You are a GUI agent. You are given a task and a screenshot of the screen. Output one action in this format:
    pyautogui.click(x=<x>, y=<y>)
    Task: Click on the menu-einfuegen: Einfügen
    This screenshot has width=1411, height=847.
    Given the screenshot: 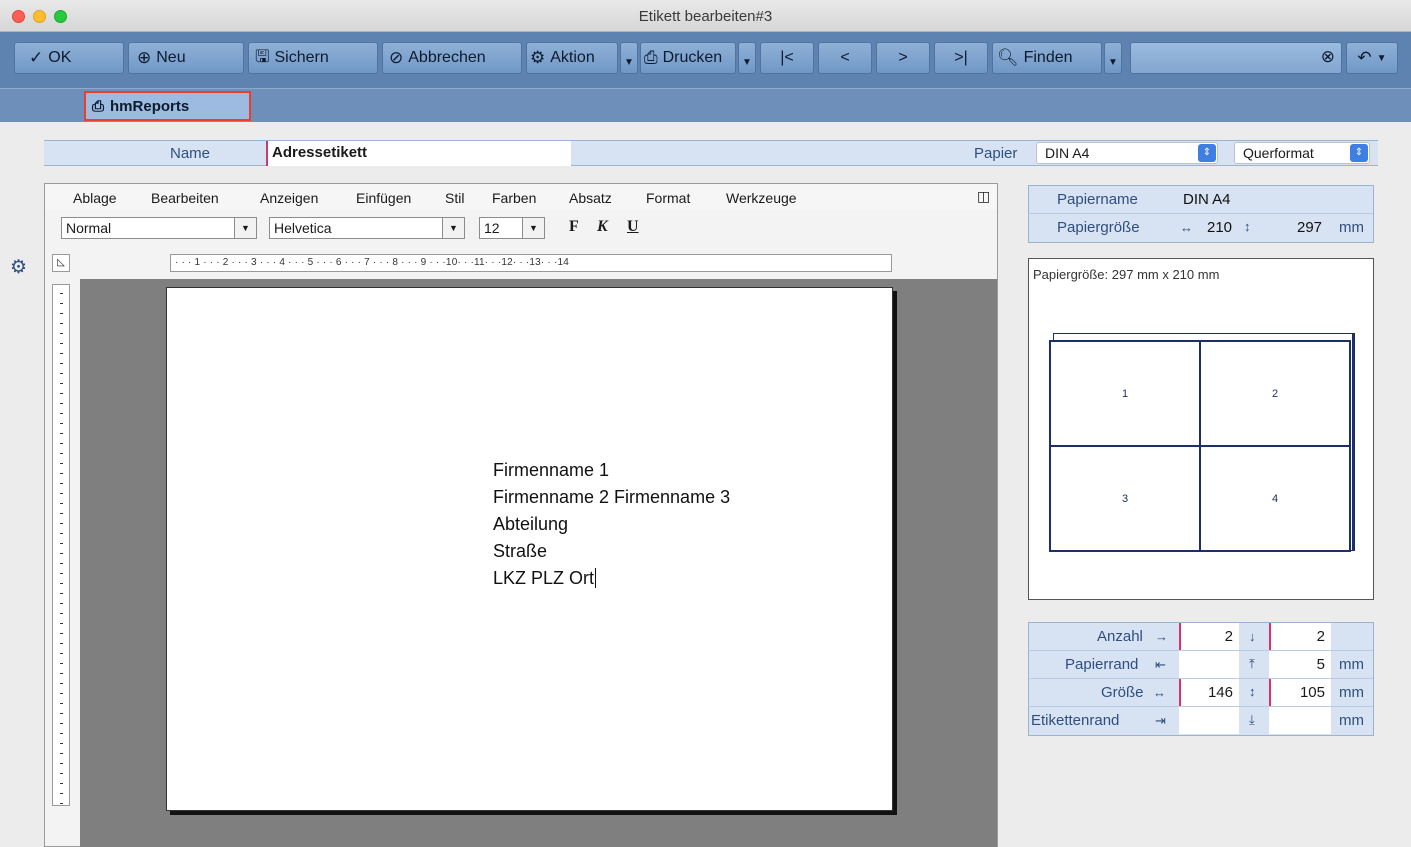 What is the action you would take?
    pyautogui.click(x=383, y=198)
    